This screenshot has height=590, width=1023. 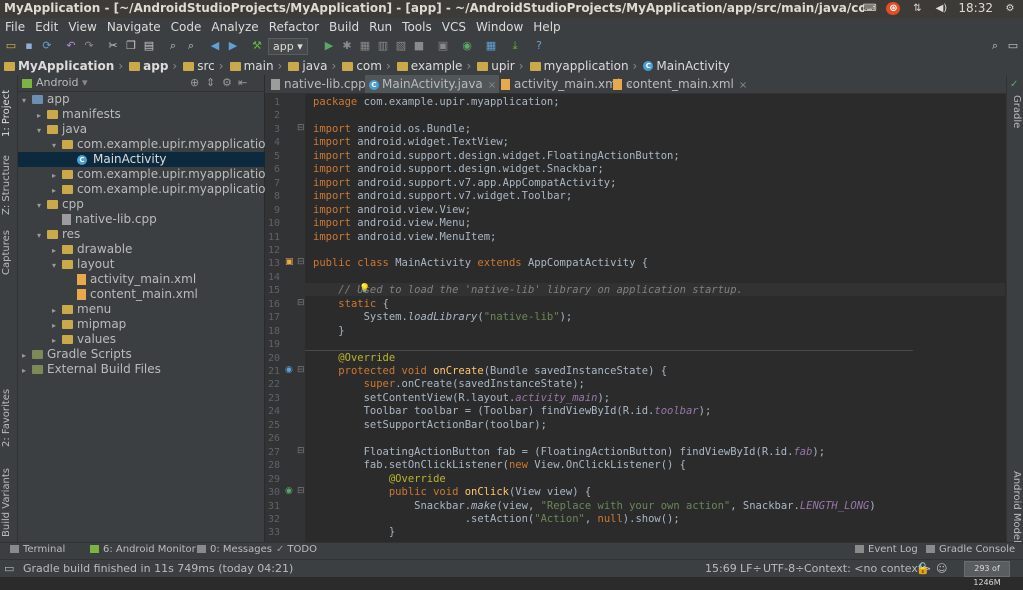 I want to click on project-tree-item: ▸ mipmap, so click(x=158, y=324).